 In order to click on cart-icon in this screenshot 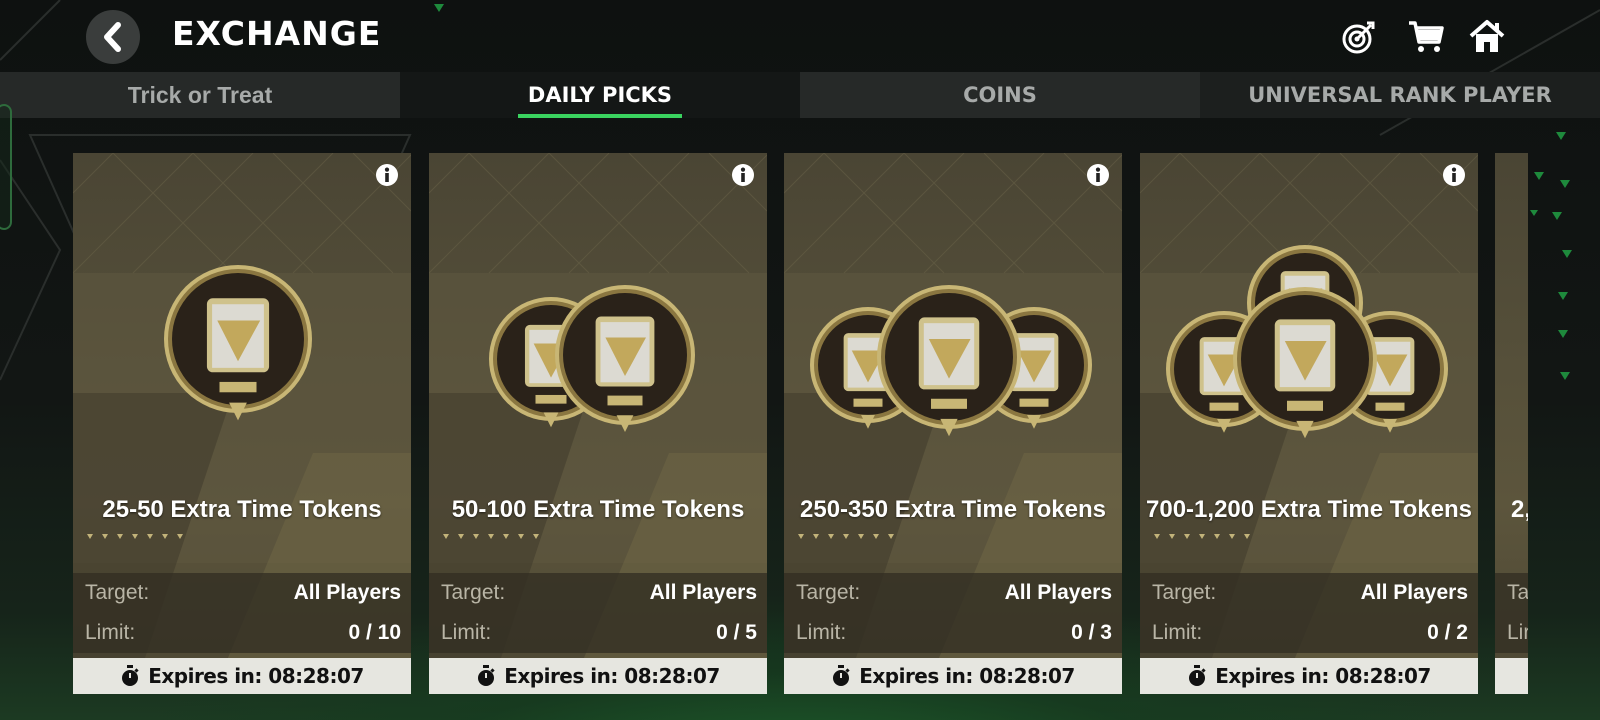, I will do `click(1426, 36)`.